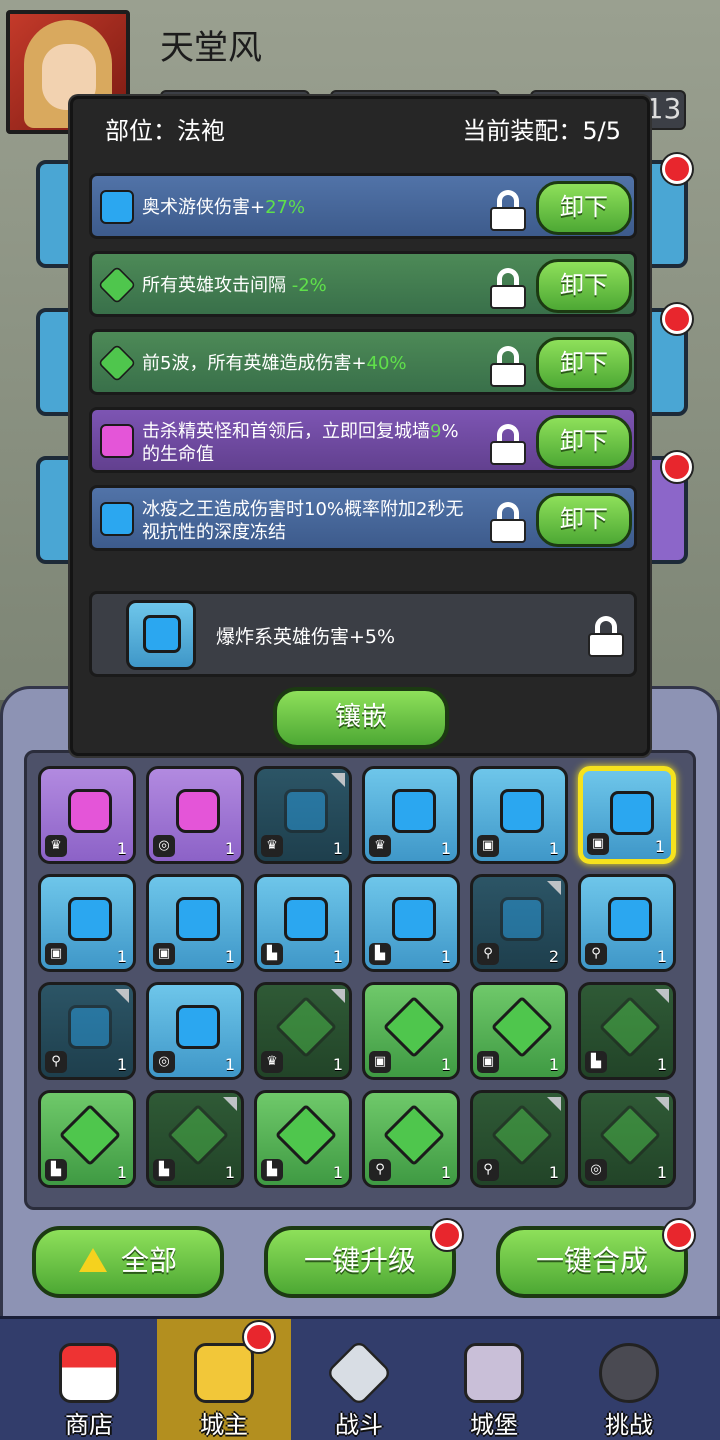 The width and height of the screenshot is (720, 1440). I want to click on filter-all-button: 全部, so click(128, 1262).